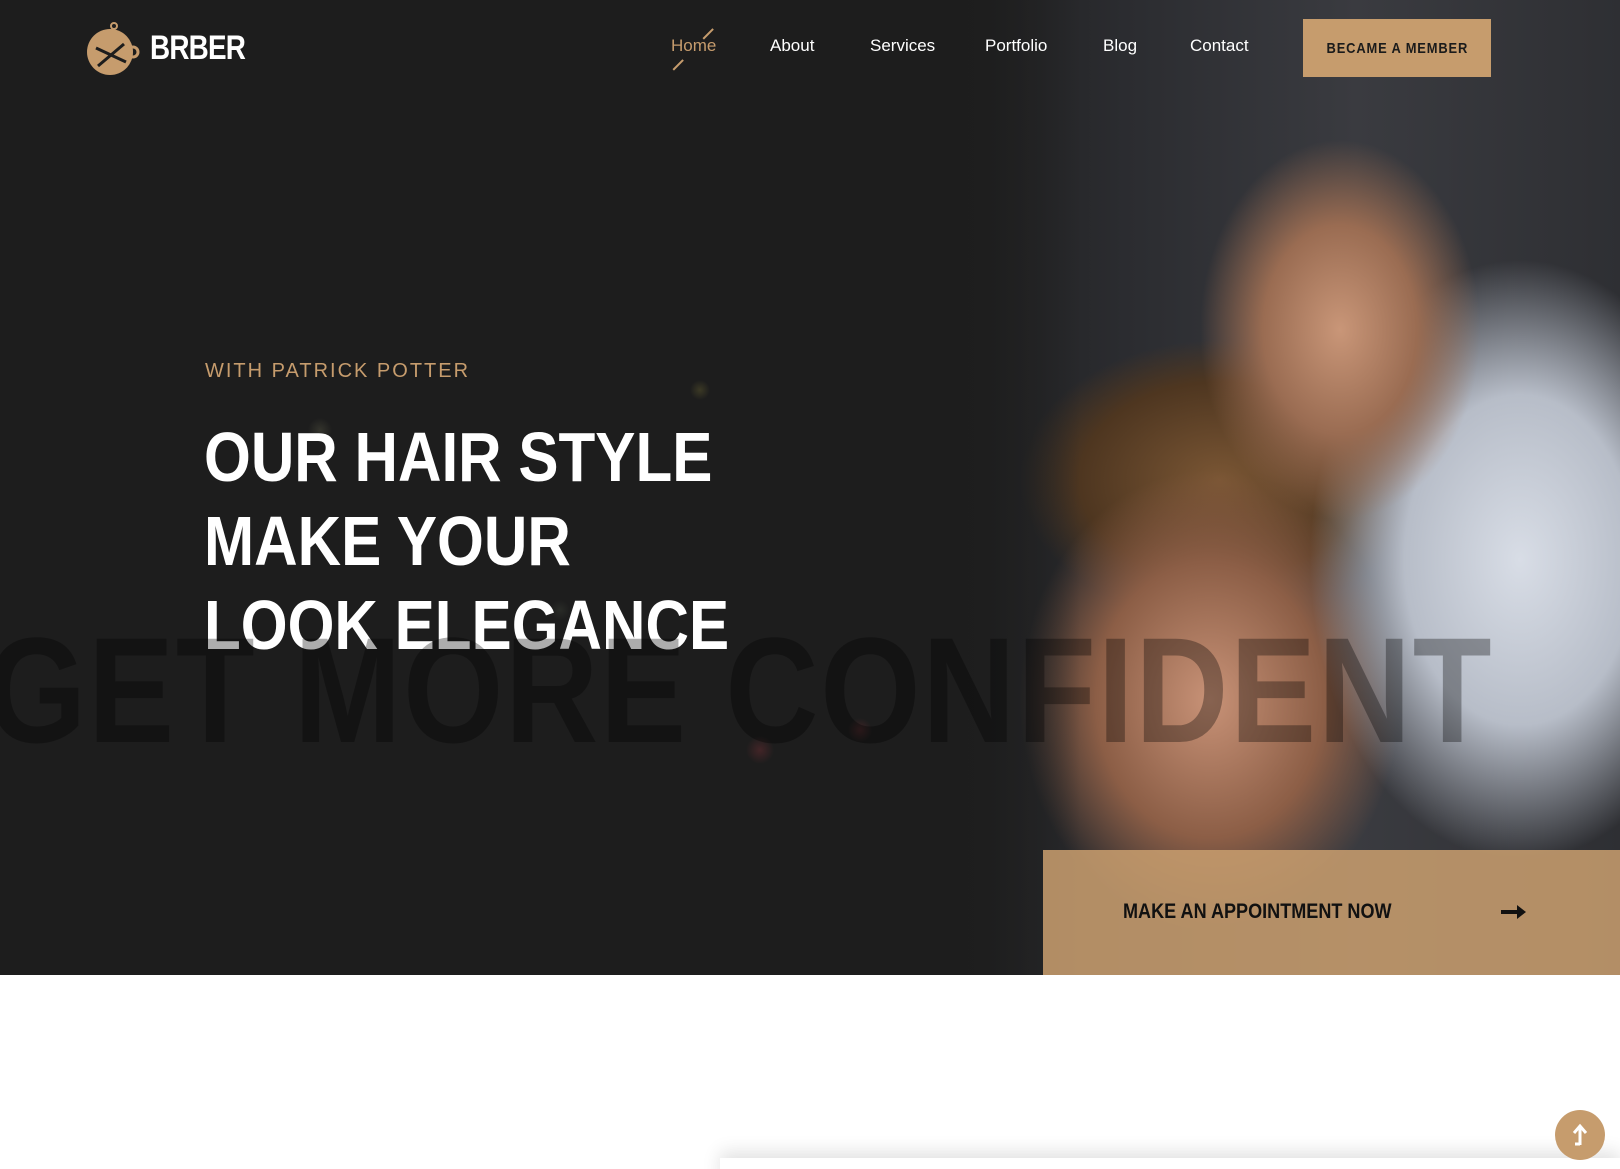 The image size is (1620, 1169). I want to click on appointment-label: MAKE AN APPOINTMENT NOW, so click(1257, 911).